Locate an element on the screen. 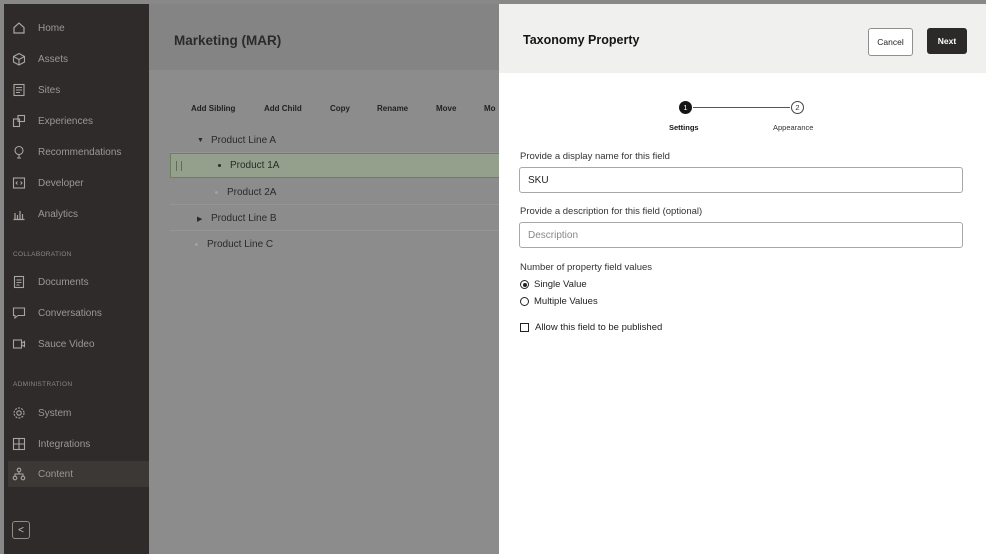 The height and width of the screenshot is (554, 986). nav-item-label: Home is located at coordinates (51, 28).